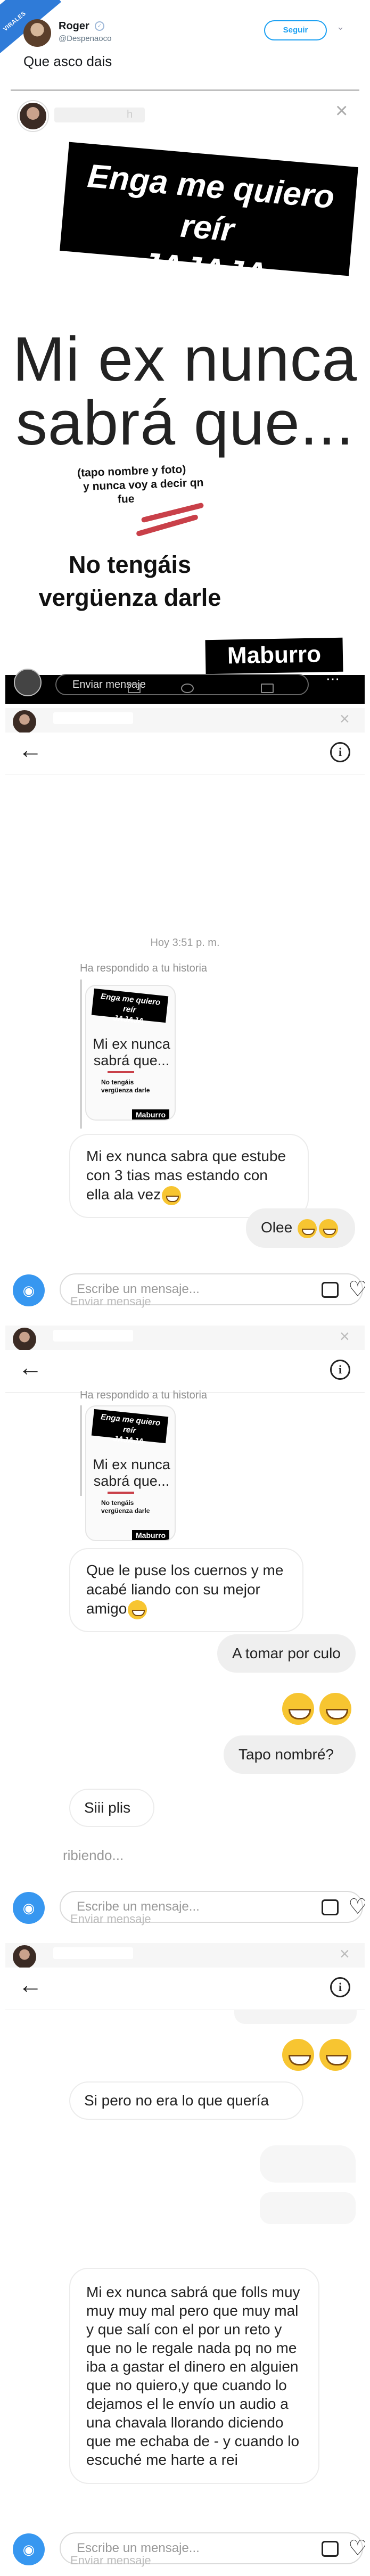 The width and height of the screenshot is (370, 2576). I want to click on chat2-received-message-2: Siii plis, so click(111, 1808).